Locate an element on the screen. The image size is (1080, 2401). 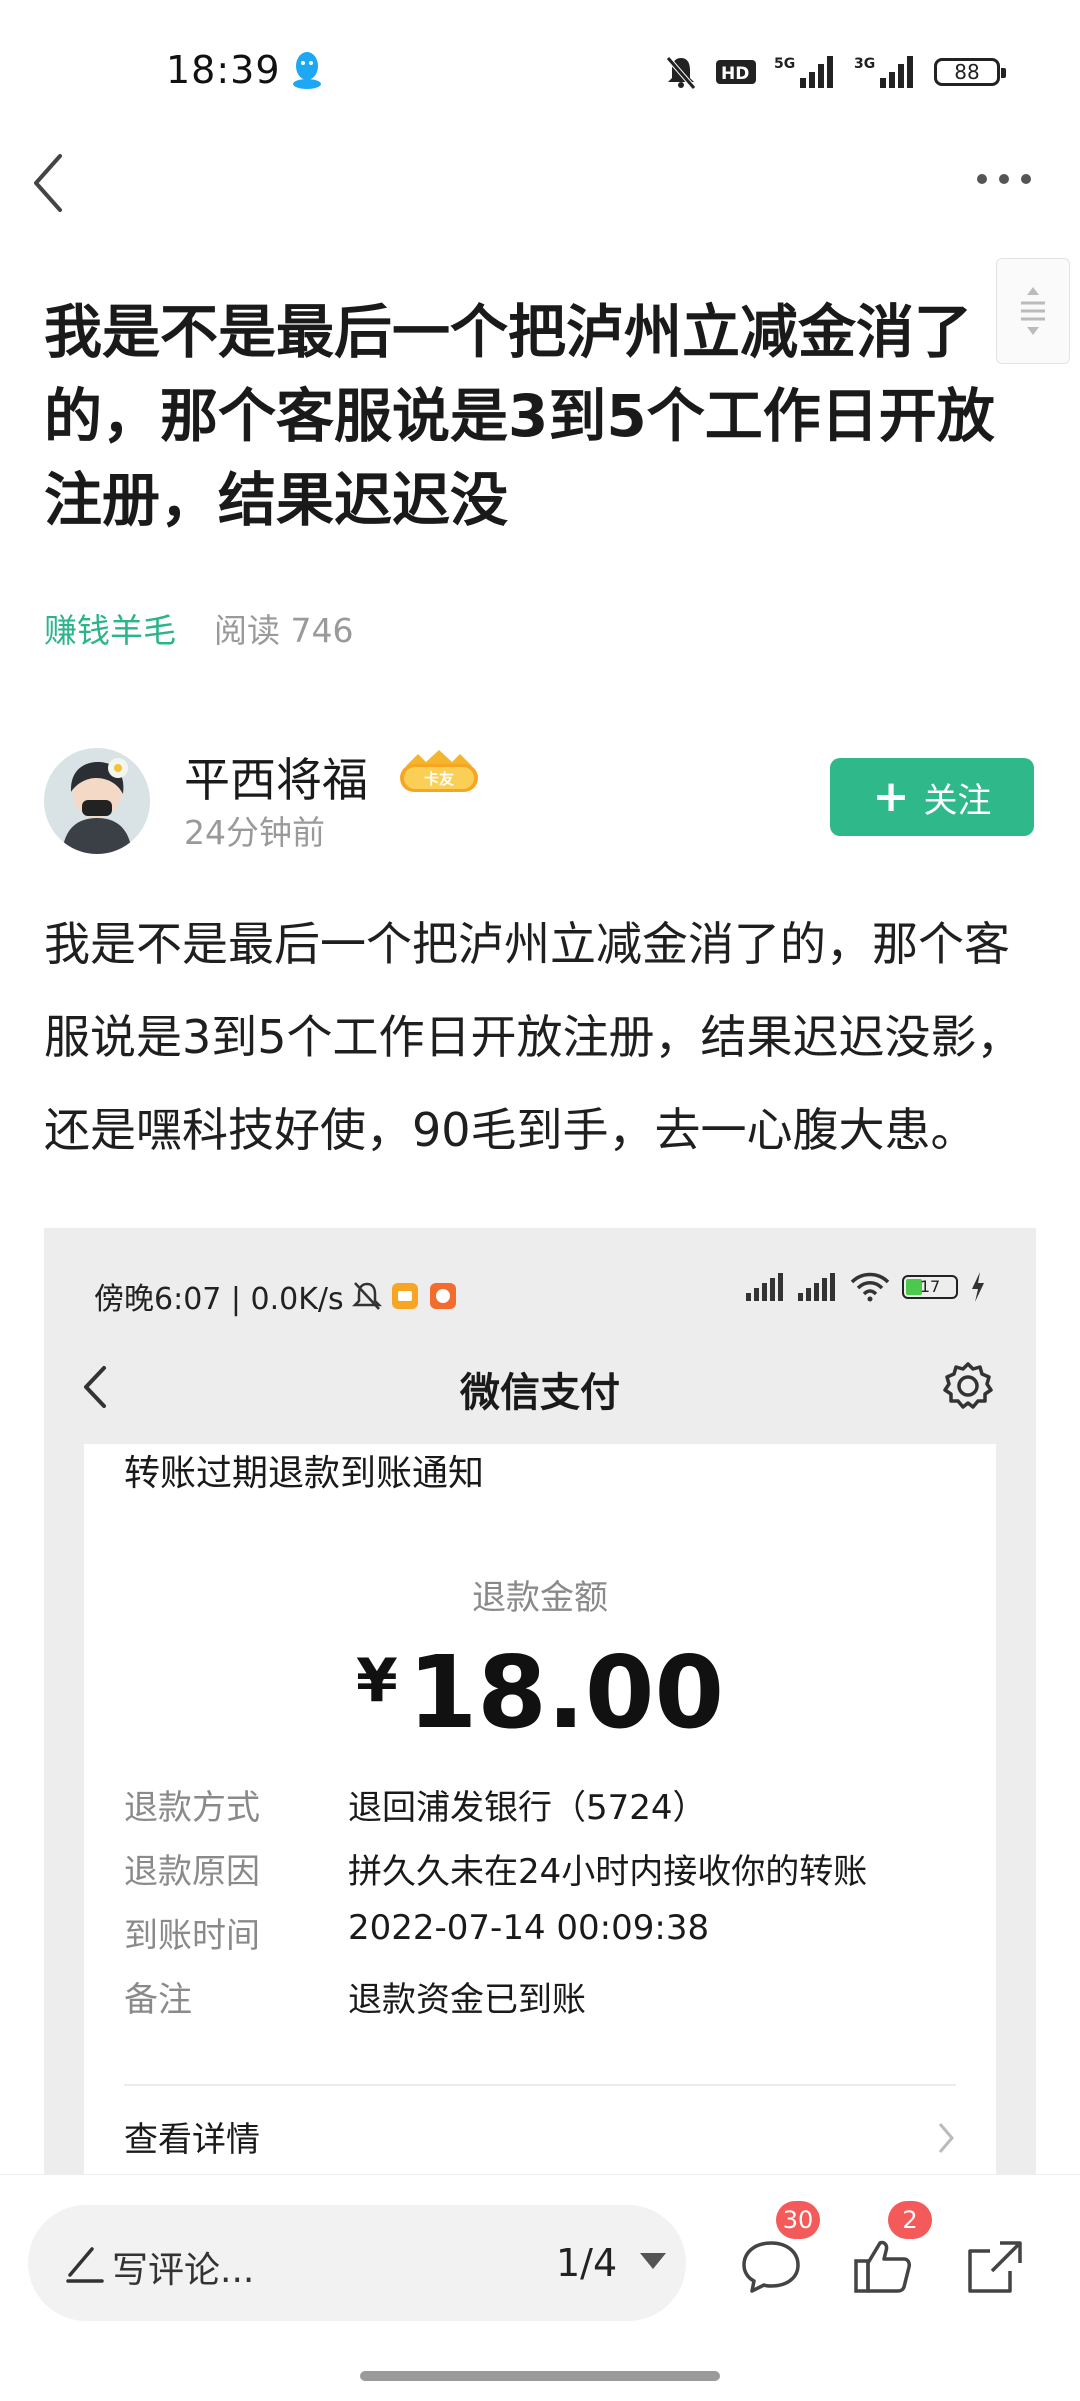
caret-down-icon is located at coordinates (653, 2262).